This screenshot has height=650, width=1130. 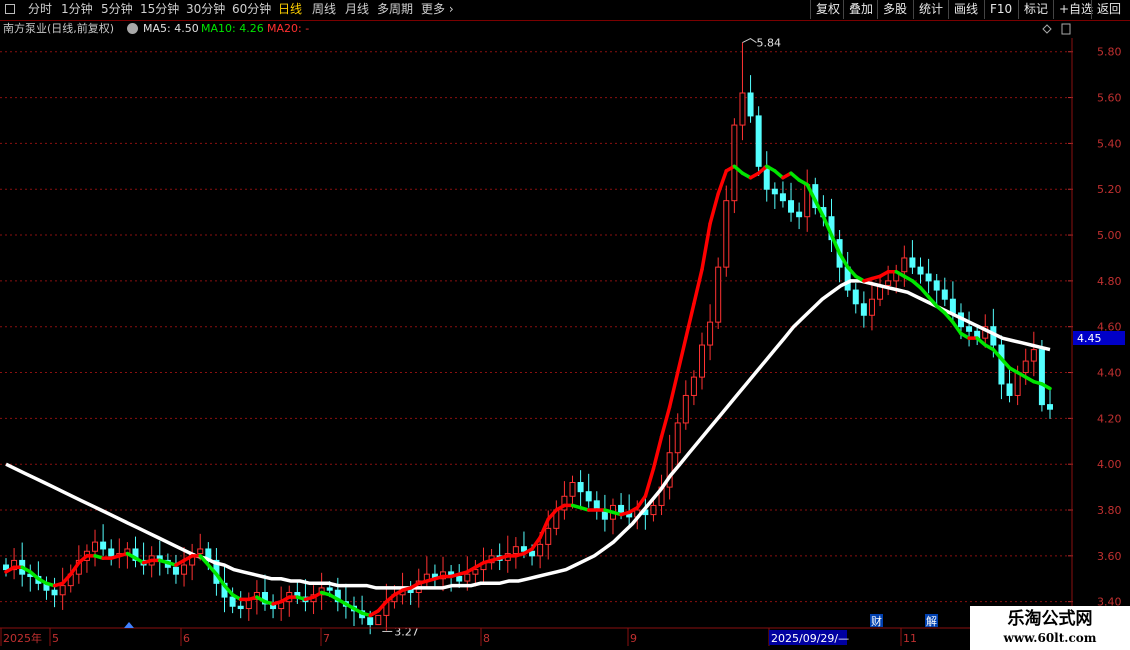 I want to click on event-marker-icon, so click(x=129, y=625).